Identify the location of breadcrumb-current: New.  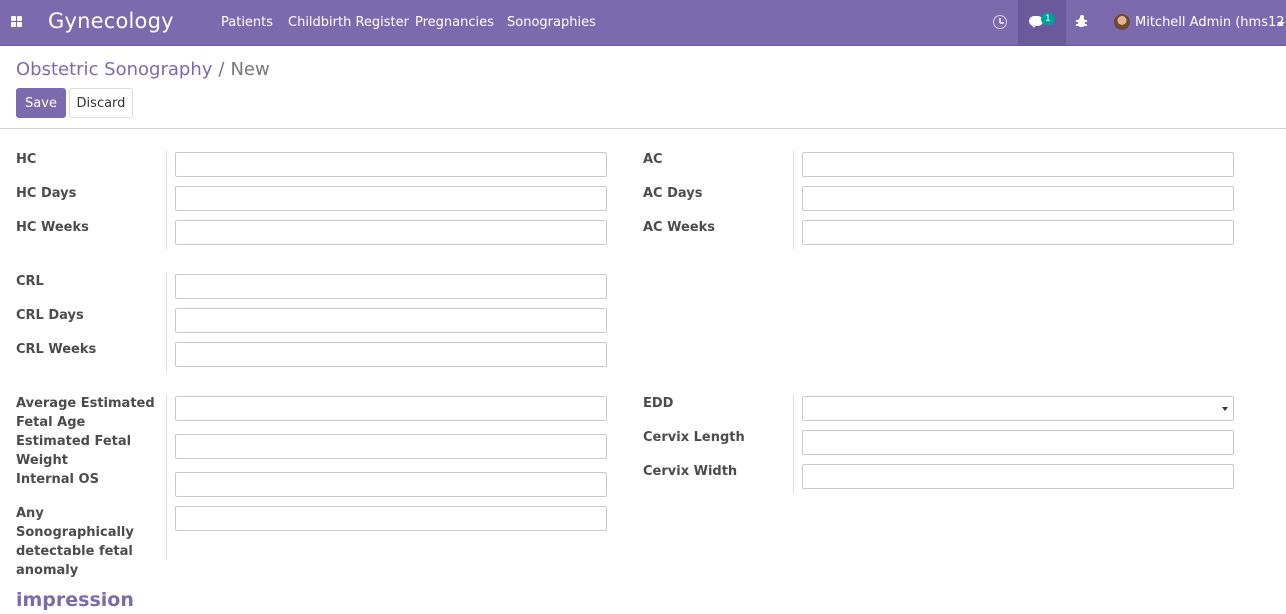
(250, 69).